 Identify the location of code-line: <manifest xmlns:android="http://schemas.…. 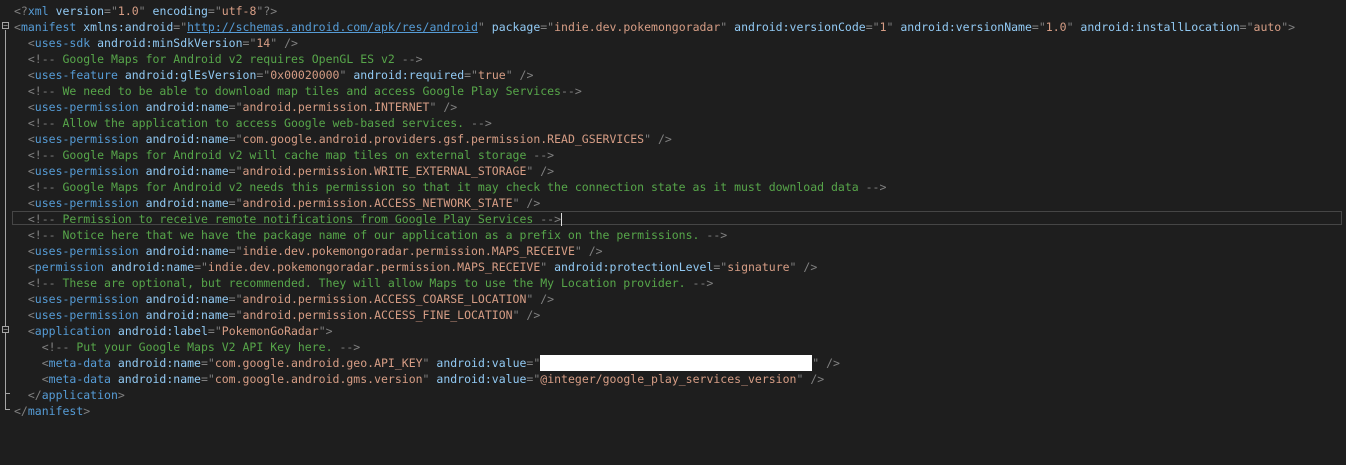
(654, 27).